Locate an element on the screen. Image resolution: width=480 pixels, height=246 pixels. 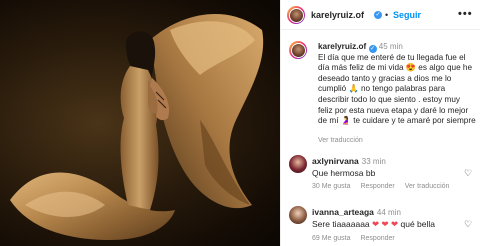
verified-badge-icon: ✓ is located at coordinates (378, 15).